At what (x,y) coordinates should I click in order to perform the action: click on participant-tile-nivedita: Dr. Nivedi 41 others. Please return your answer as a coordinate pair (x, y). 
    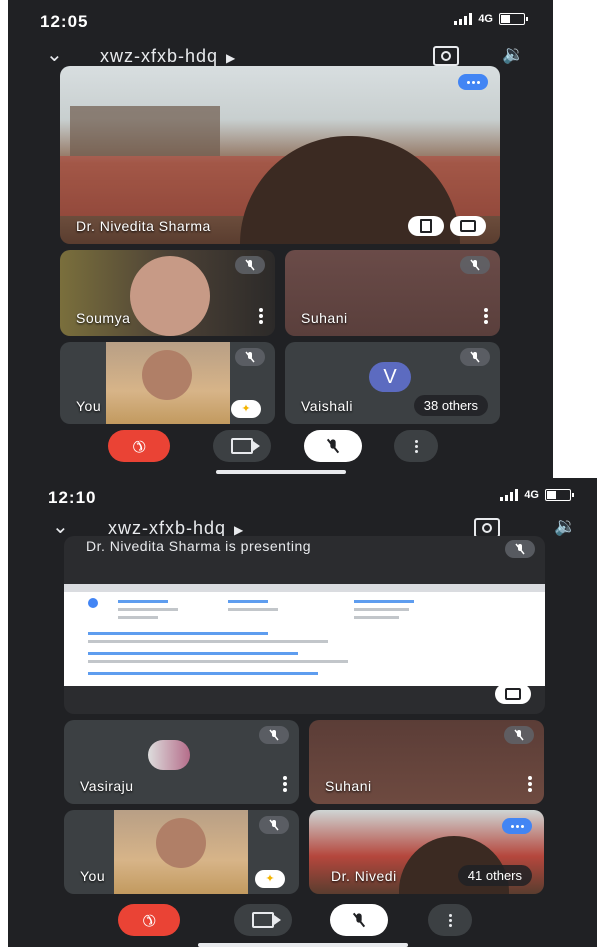
    Looking at the image, I should click on (426, 852).